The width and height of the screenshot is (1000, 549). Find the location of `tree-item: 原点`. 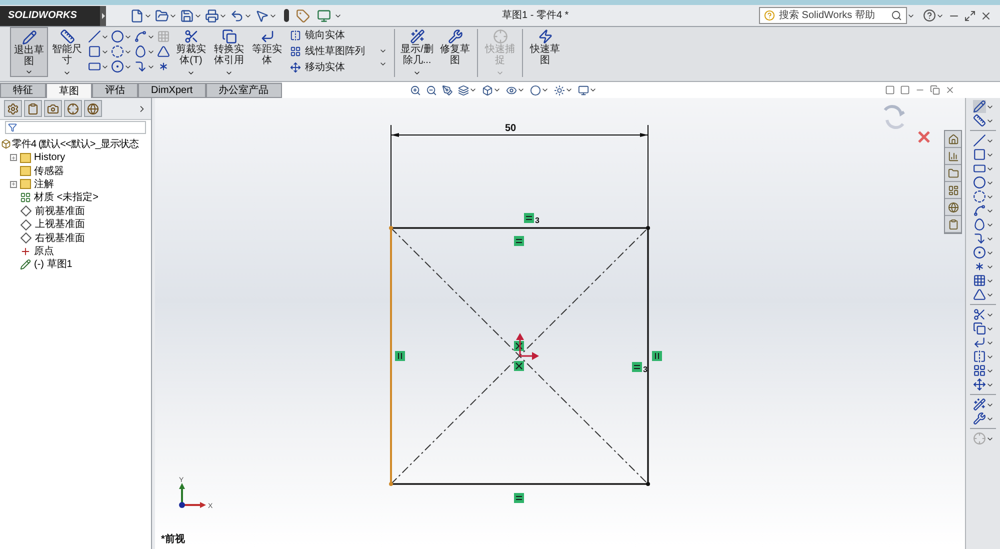

tree-item: 原点 is located at coordinates (44, 251).